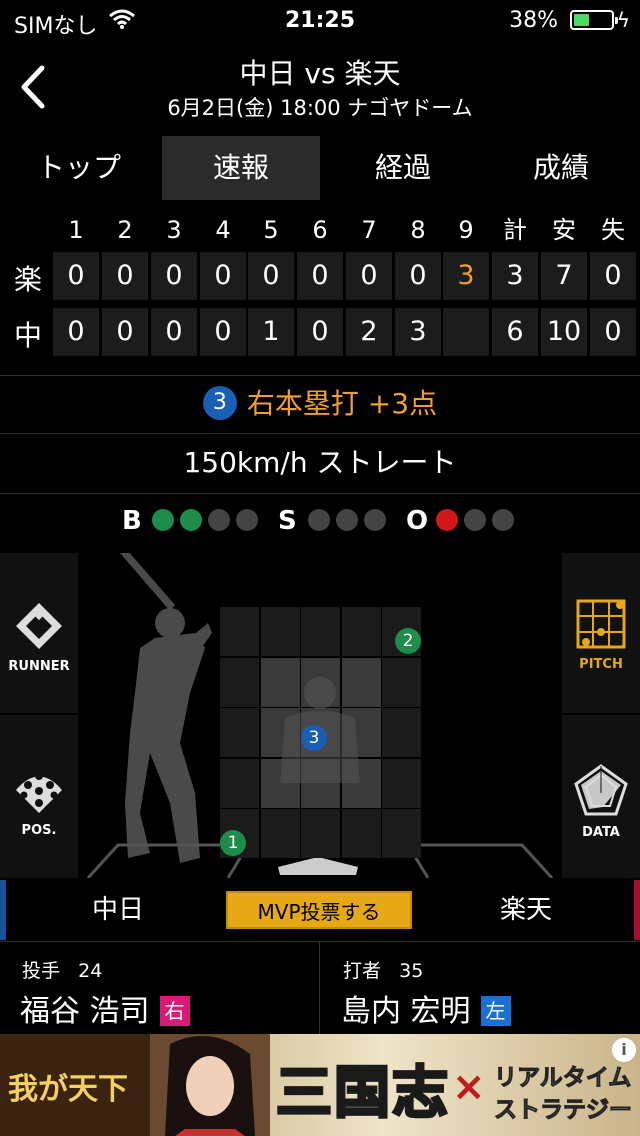 This screenshot has width=640, height=1136. I want to click on inning-header: 9, so click(466, 230).